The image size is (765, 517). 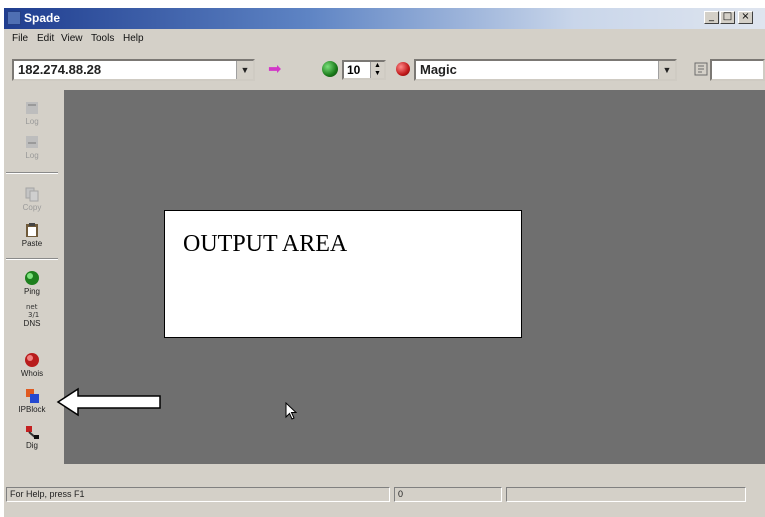 I want to click on tool-dns: net 3/1 DNS, so click(x=32, y=315).